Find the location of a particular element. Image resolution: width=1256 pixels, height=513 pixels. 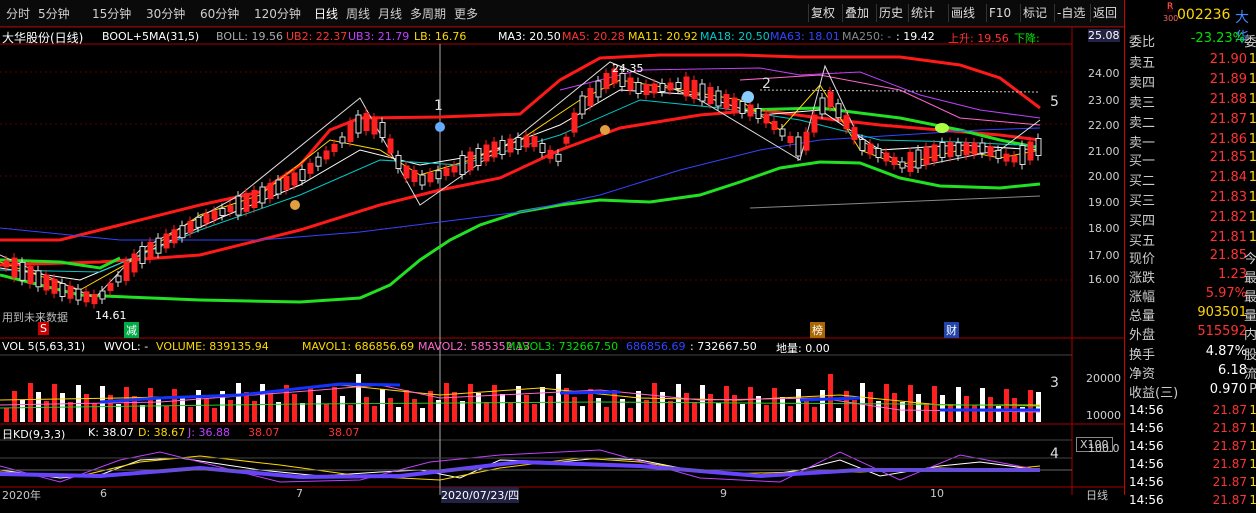

kd-axis: 100.0 is located at coordinates (1104, 448).